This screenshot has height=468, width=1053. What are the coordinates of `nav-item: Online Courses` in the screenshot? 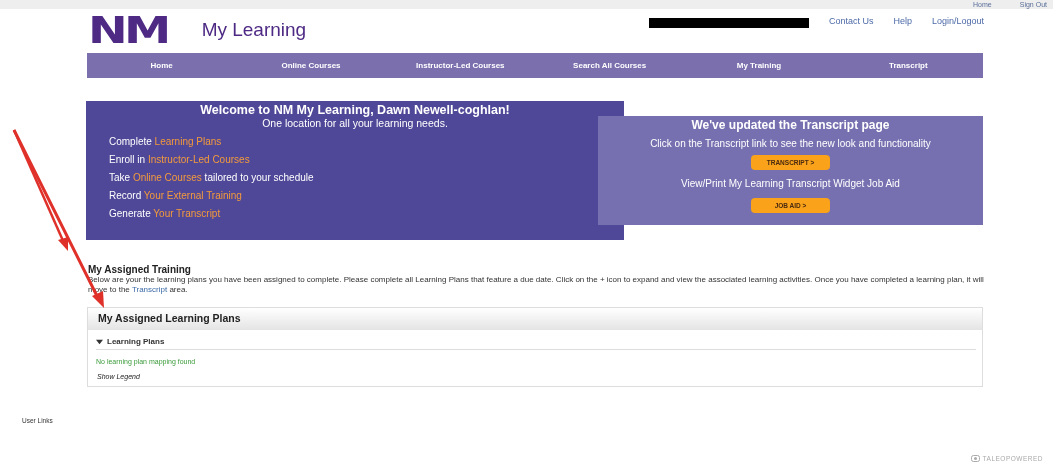 It's located at (311, 65).